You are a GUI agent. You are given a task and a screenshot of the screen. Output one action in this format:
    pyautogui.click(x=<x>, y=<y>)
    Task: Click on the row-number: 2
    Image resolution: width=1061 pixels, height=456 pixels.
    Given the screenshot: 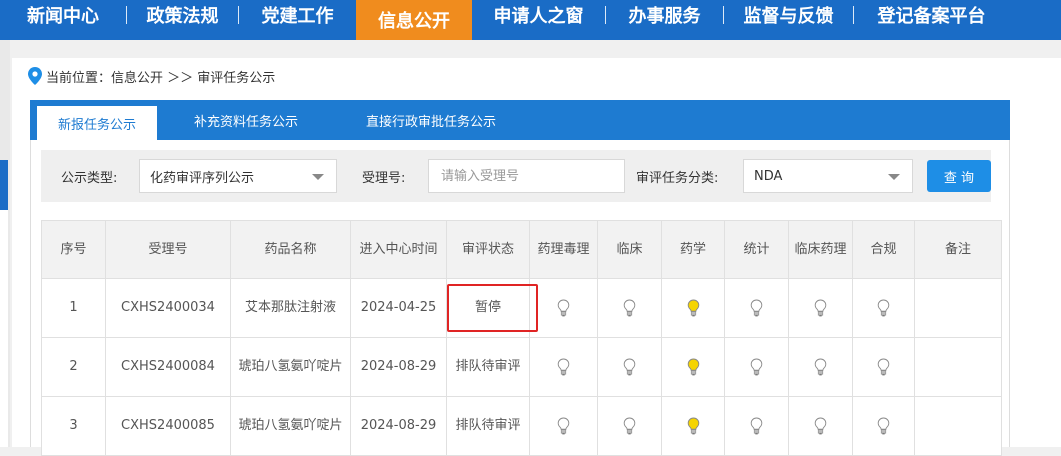 What is the action you would take?
    pyautogui.click(x=73, y=367)
    